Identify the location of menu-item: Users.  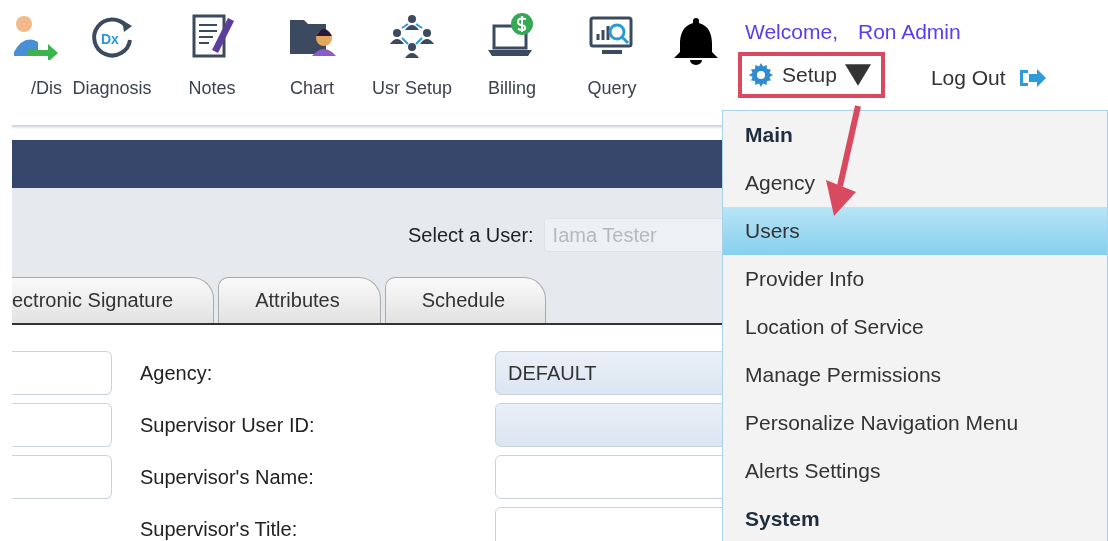
(915, 231).